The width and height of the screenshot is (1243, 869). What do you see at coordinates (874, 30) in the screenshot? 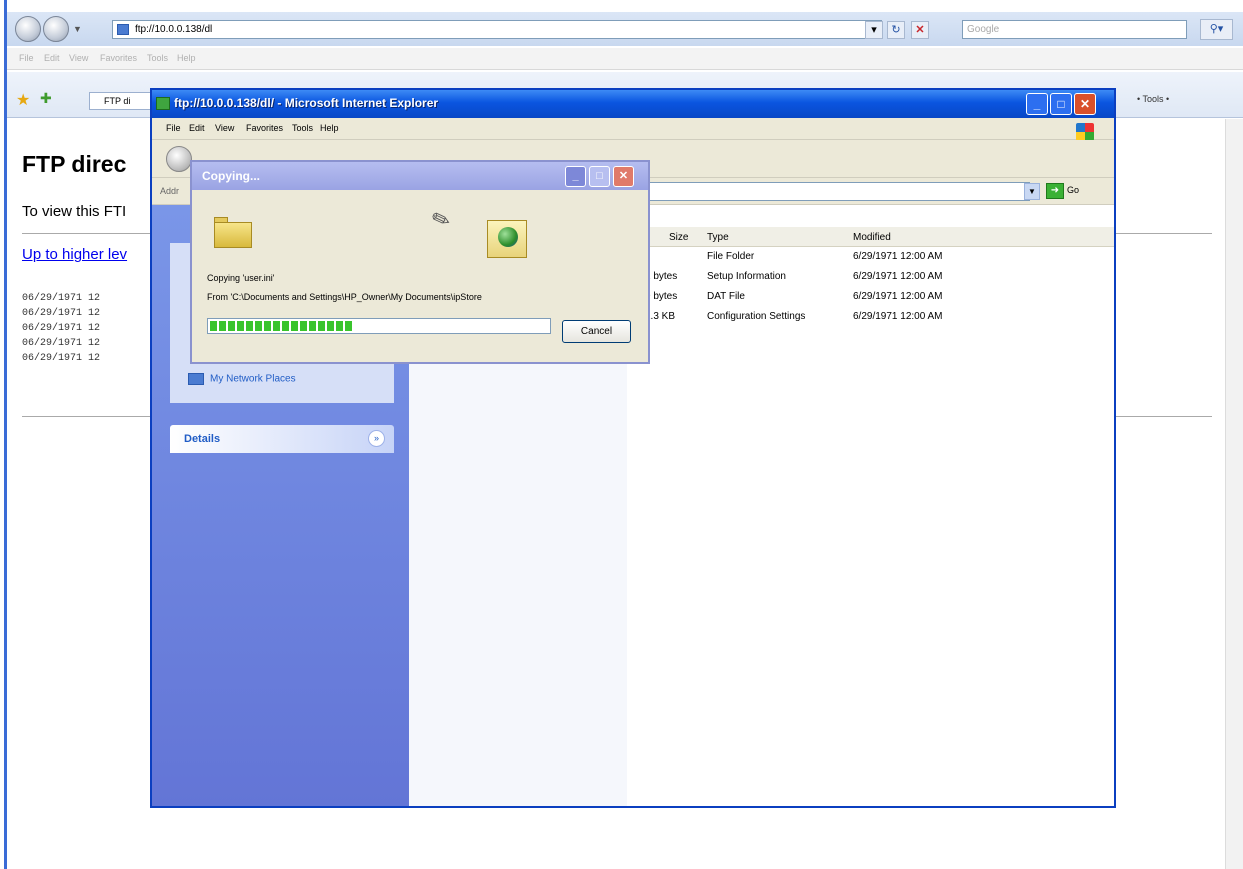
I see `address-dropdown-icon: ▾` at bounding box center [874, 30].